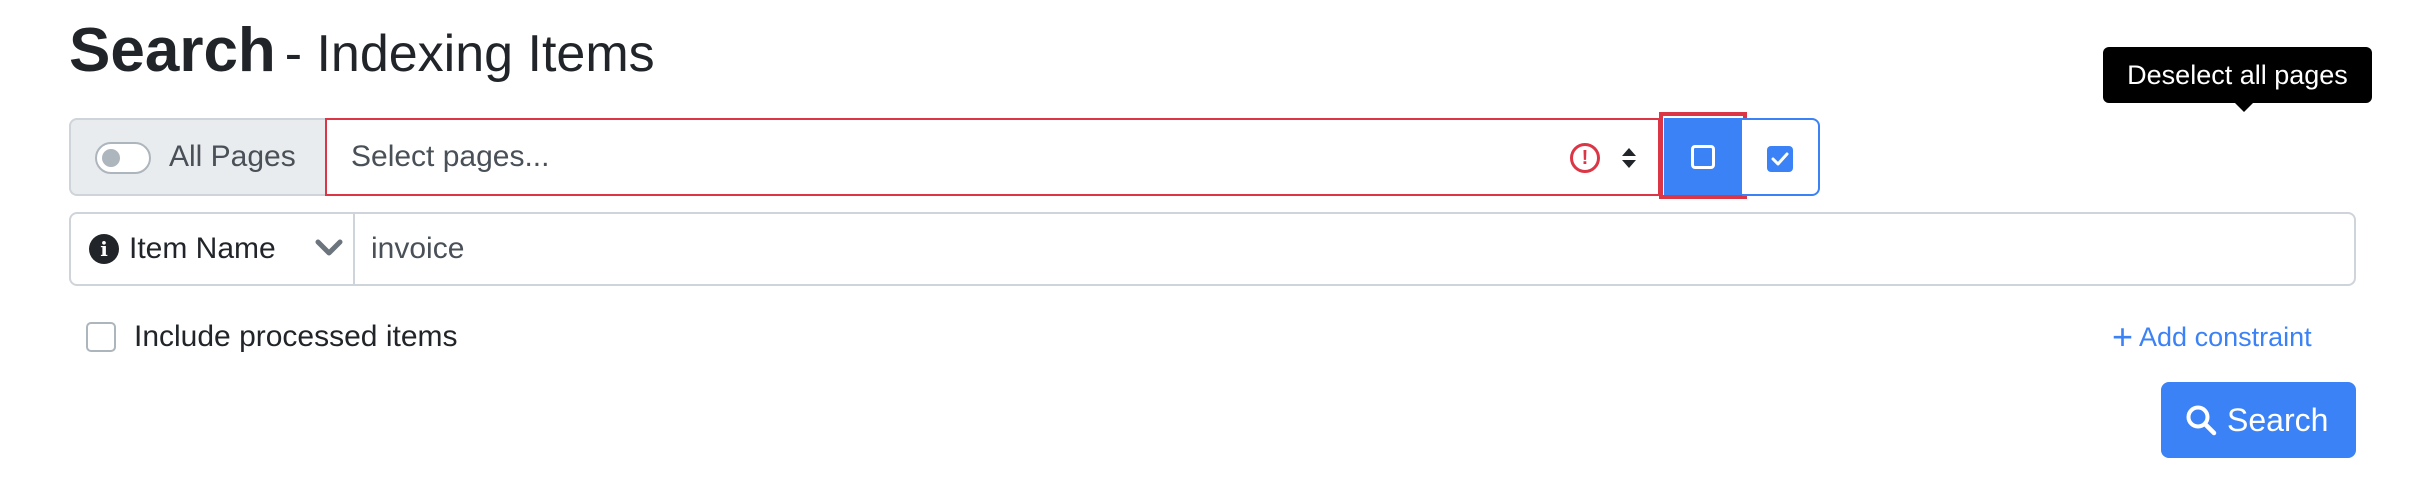 This screenshot has width=2418, height=500. Describe the element at coordinates (1629, 158) in the screenshot. I see `sort-arrows-icon` at that location.